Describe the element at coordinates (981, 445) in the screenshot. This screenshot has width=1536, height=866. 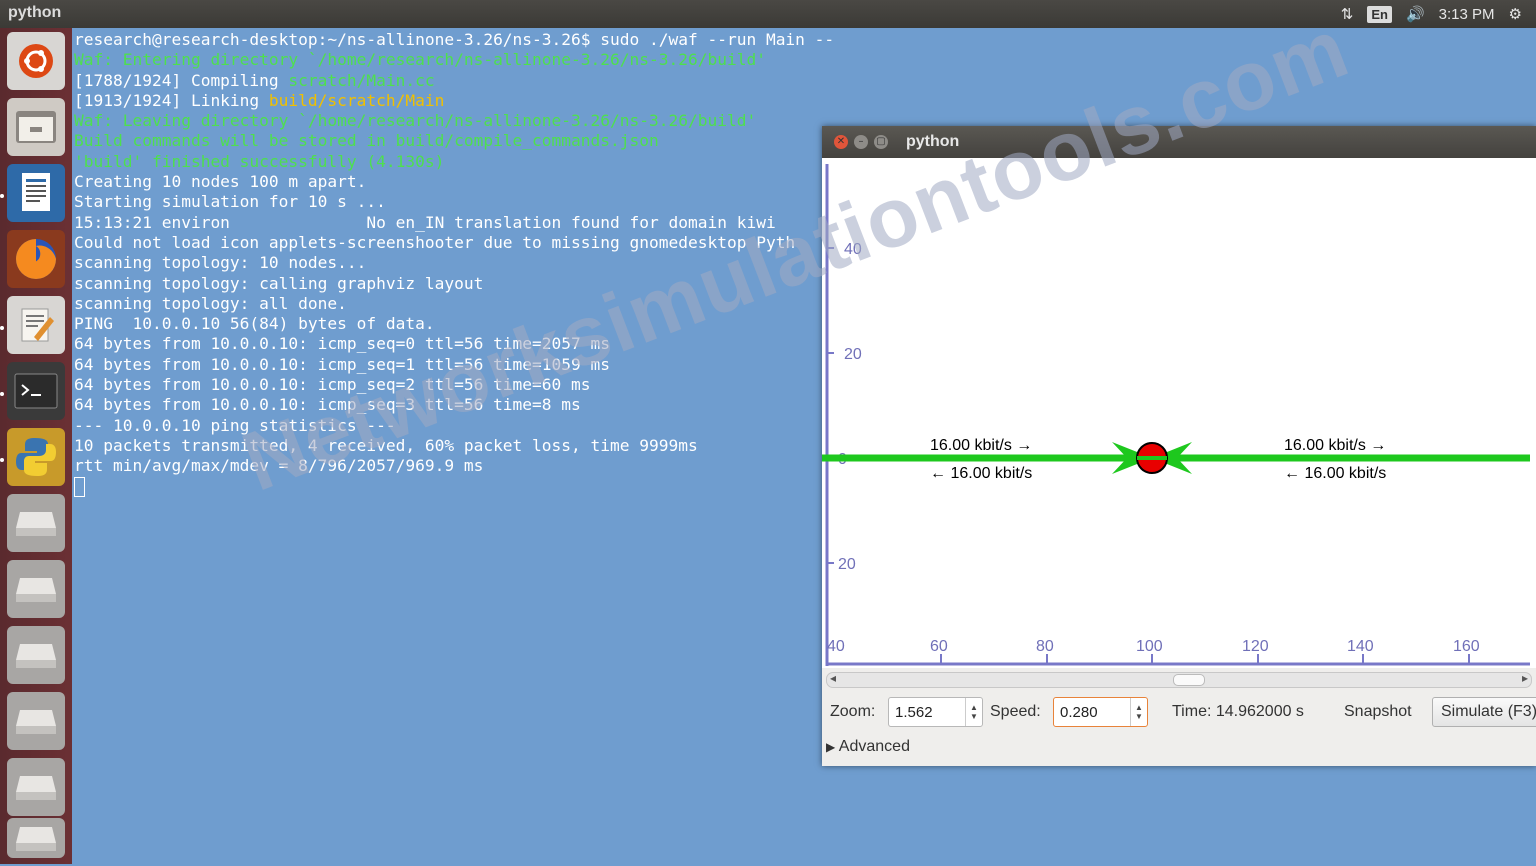
I see `link-label-left-forward: 16.00 kbit/s →` at that location.